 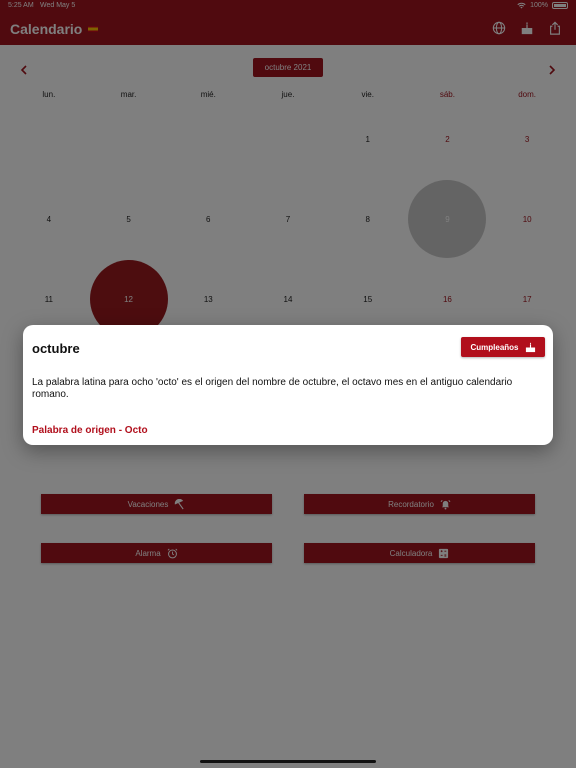 I want to click on birthday-cake-icon, so click(x=530, y=346).